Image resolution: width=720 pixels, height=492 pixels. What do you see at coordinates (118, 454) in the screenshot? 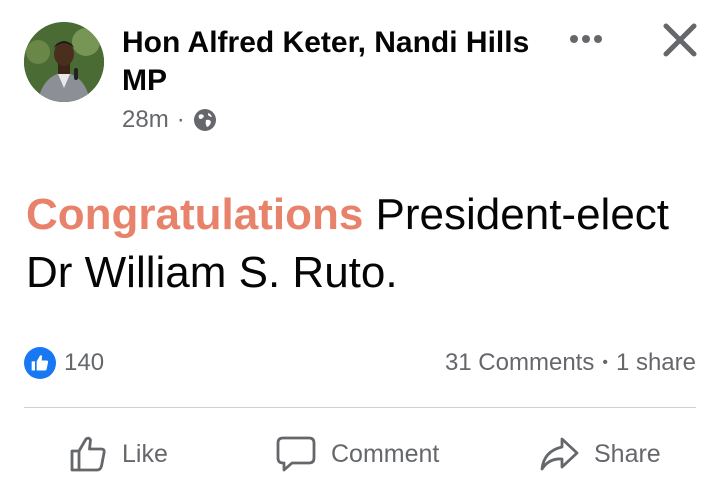
I see `like-button: Like` at bounding box center [118, 454].